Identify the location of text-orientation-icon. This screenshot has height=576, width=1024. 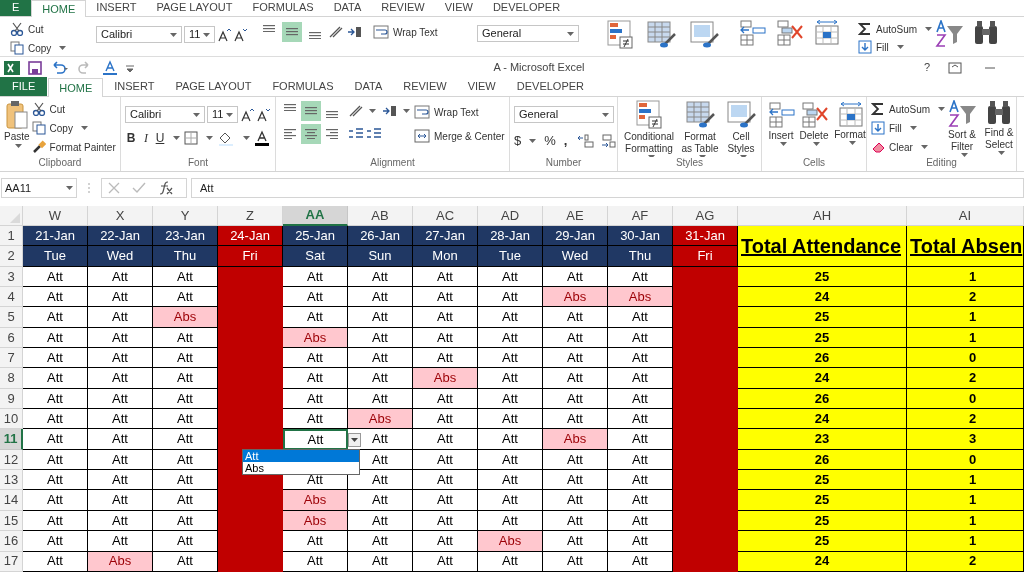
(356, 111).